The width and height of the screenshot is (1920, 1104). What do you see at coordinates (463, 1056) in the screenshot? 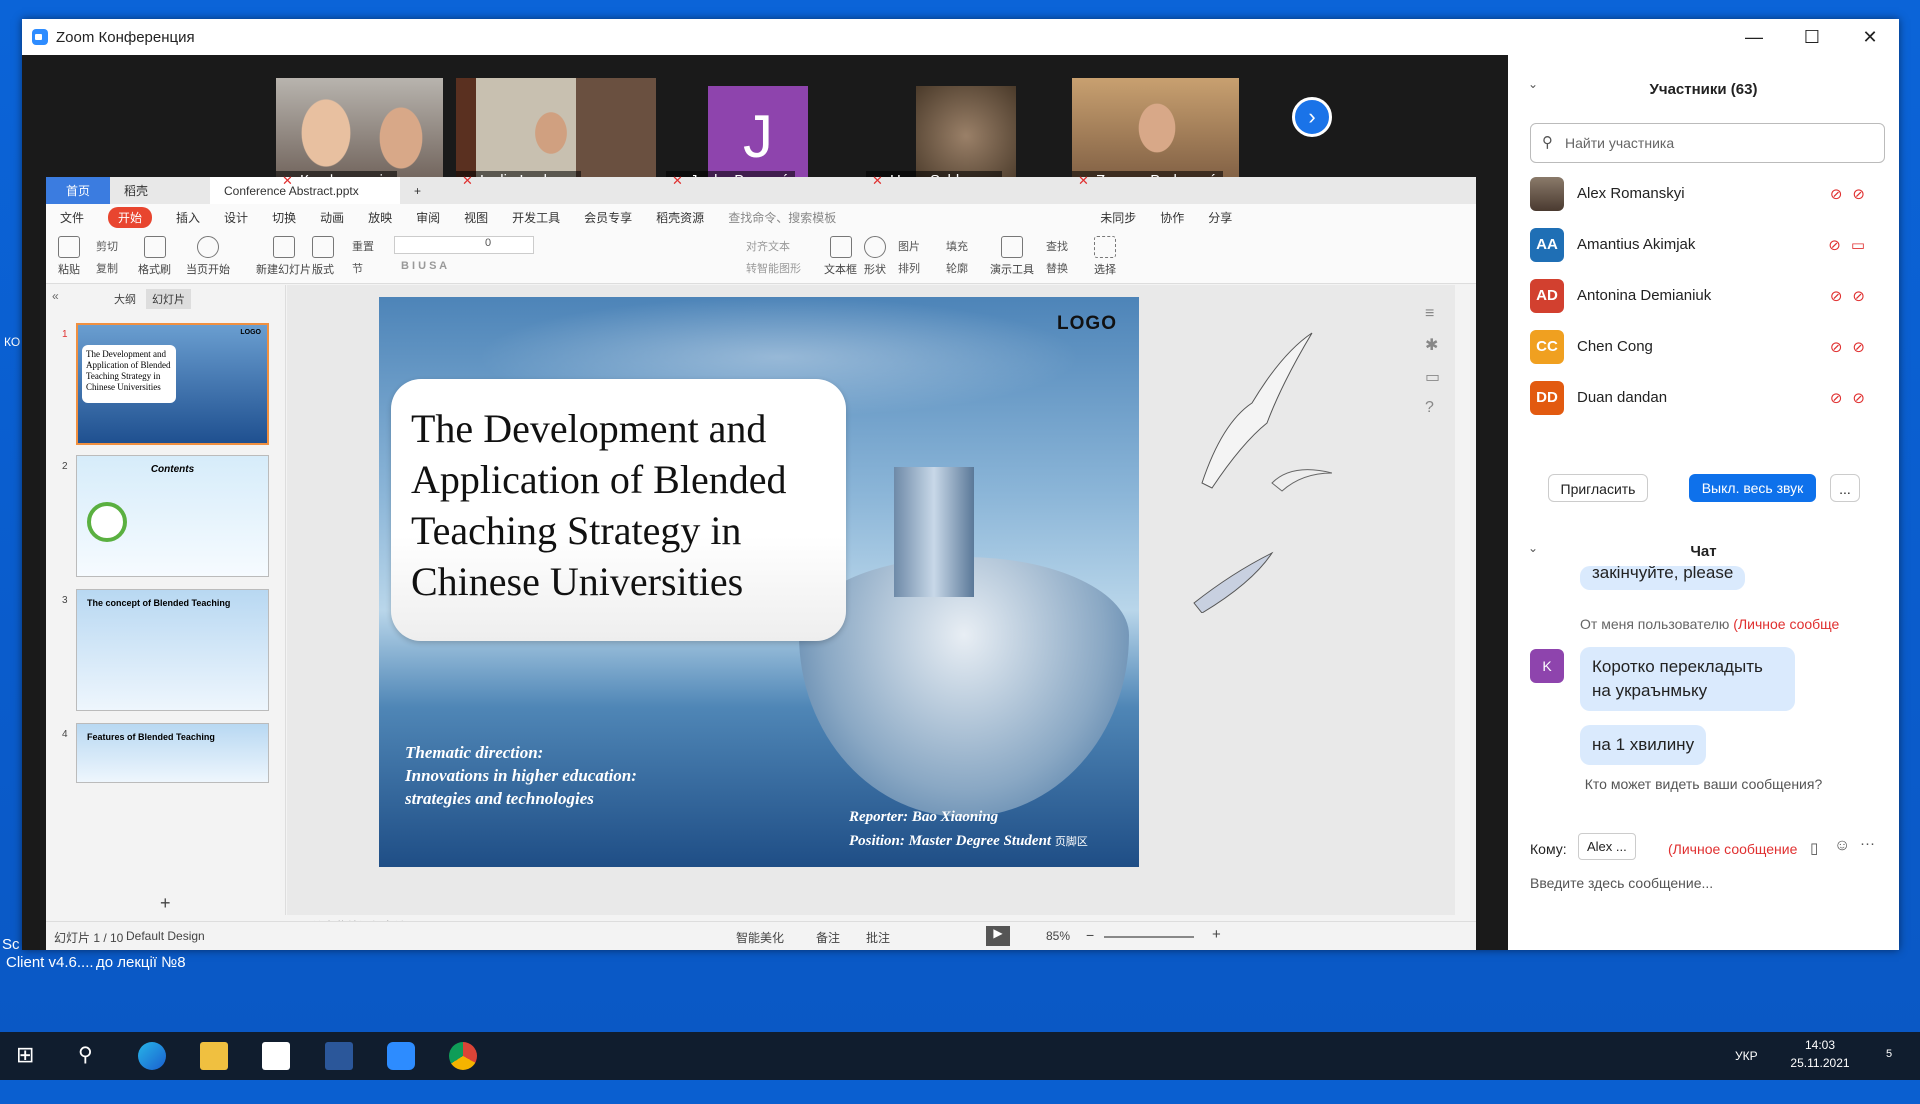
I see `chrome-icon` at bounding box center [463, 1056].